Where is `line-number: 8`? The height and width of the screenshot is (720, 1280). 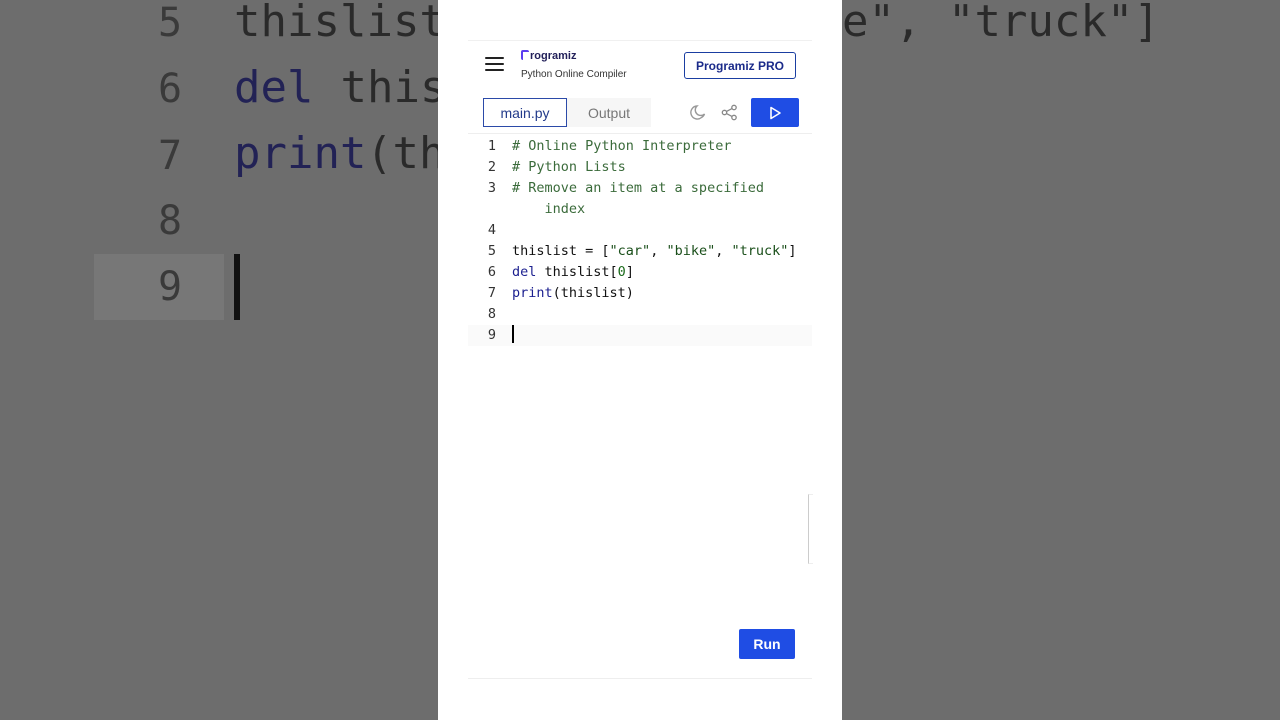
line-number: 8 is located at coordinates (491, 314).